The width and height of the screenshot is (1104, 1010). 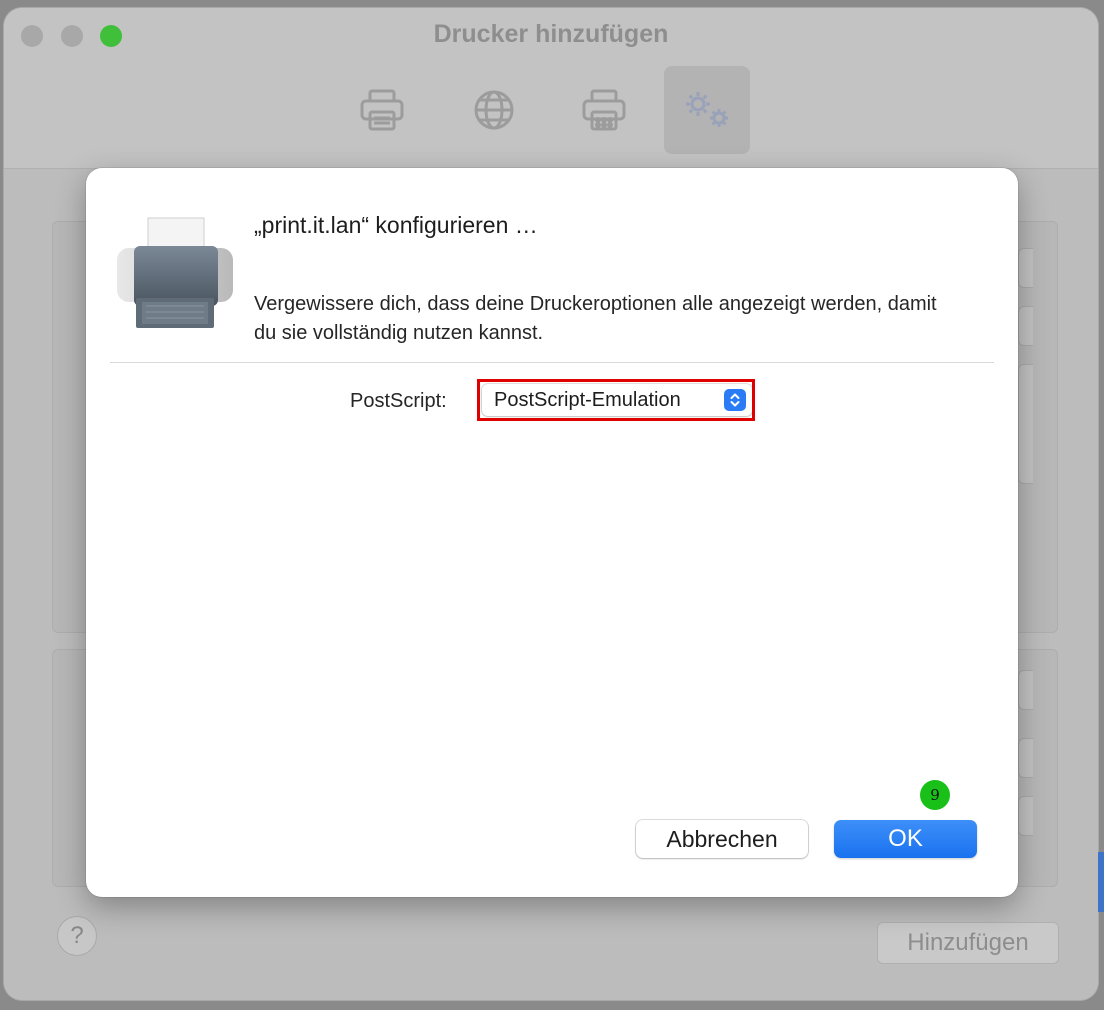 I want to click on globe-icon, so click(x=494, y=110).